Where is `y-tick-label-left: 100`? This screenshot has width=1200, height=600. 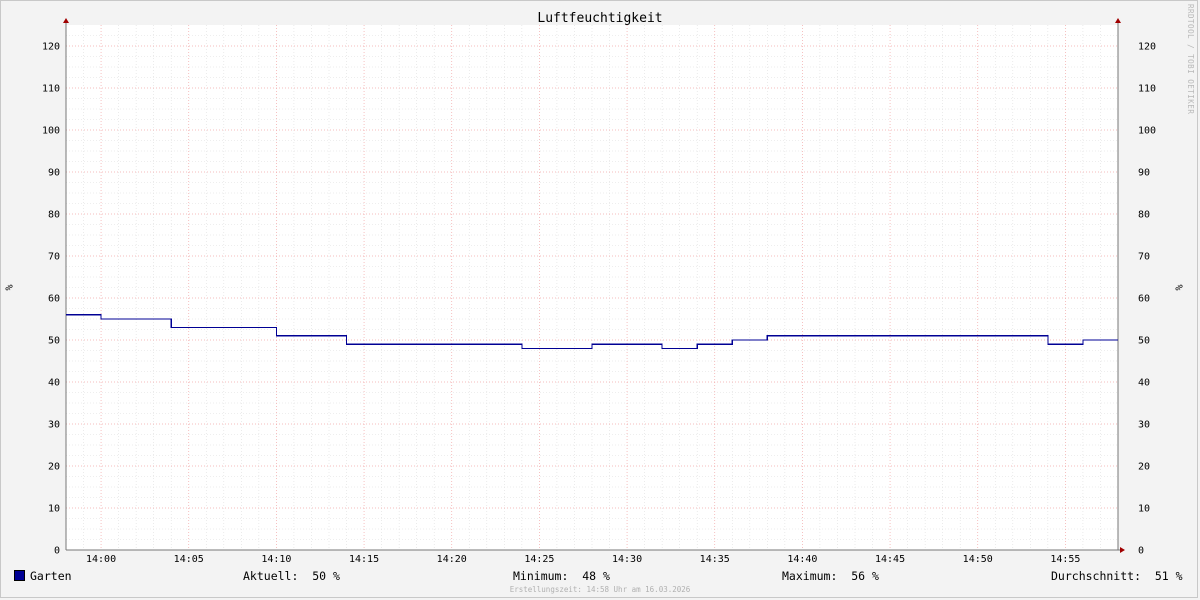 y-tick-label-left: 100 is located at coordinates (51, 131).